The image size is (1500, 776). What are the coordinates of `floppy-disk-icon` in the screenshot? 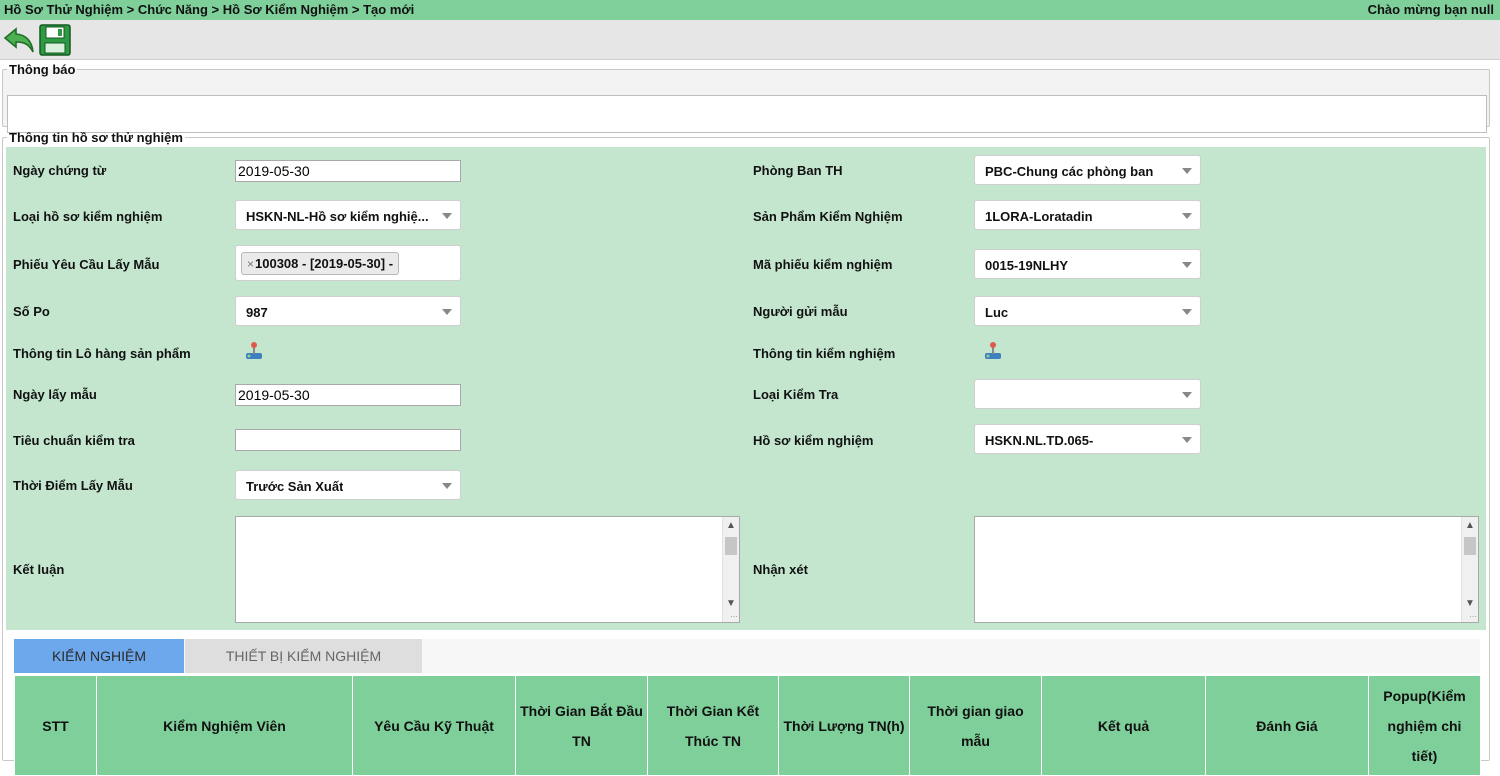 It's located at (55, 40).